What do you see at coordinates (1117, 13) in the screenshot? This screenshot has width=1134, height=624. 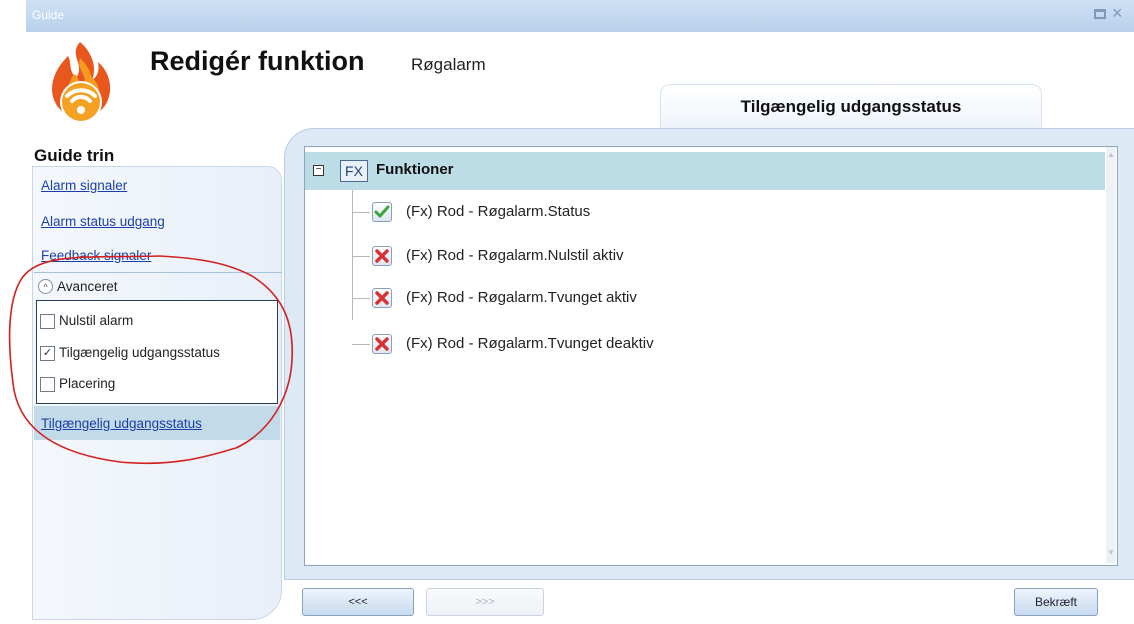 I see `close-icon: ×` at bounding box center [1117, 13].